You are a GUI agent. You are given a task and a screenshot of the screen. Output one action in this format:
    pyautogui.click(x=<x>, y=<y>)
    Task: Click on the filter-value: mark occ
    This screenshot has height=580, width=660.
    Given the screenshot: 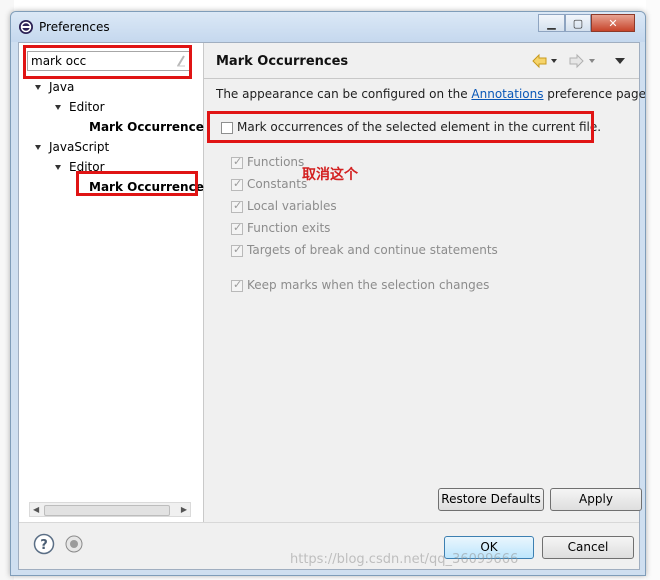 What is the action you would take?
    pyautogui.click(x=59, y=61)
    